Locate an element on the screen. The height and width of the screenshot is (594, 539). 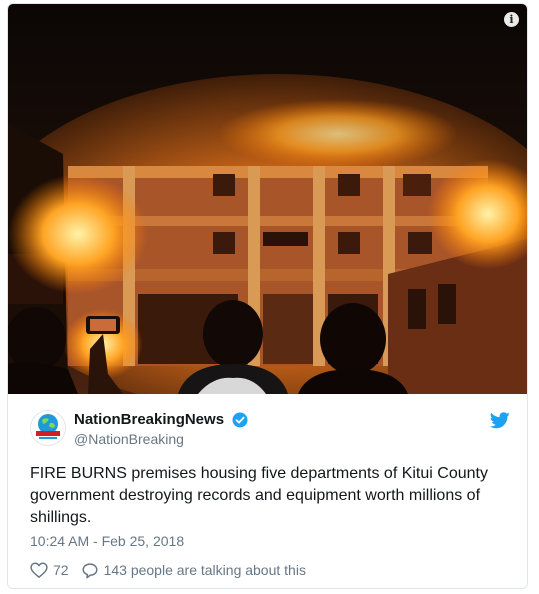
avatar is located at coordinates (48, 428).